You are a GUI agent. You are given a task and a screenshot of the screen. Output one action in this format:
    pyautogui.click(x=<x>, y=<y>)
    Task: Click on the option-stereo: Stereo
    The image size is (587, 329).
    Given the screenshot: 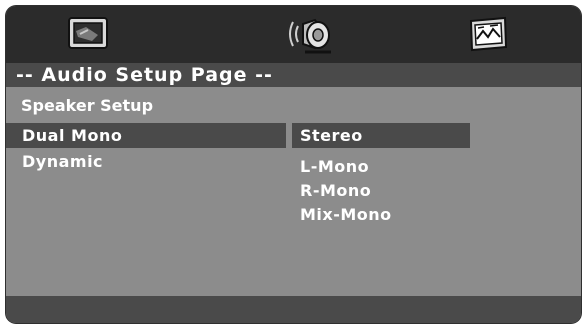 What is the action you would take?
    pyautogui.click(x=381, y=135)
    